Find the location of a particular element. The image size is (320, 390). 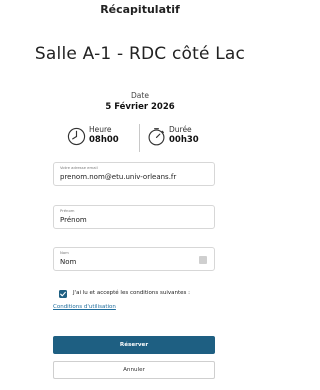

autofill-icon is located at coordinates (203, 260).